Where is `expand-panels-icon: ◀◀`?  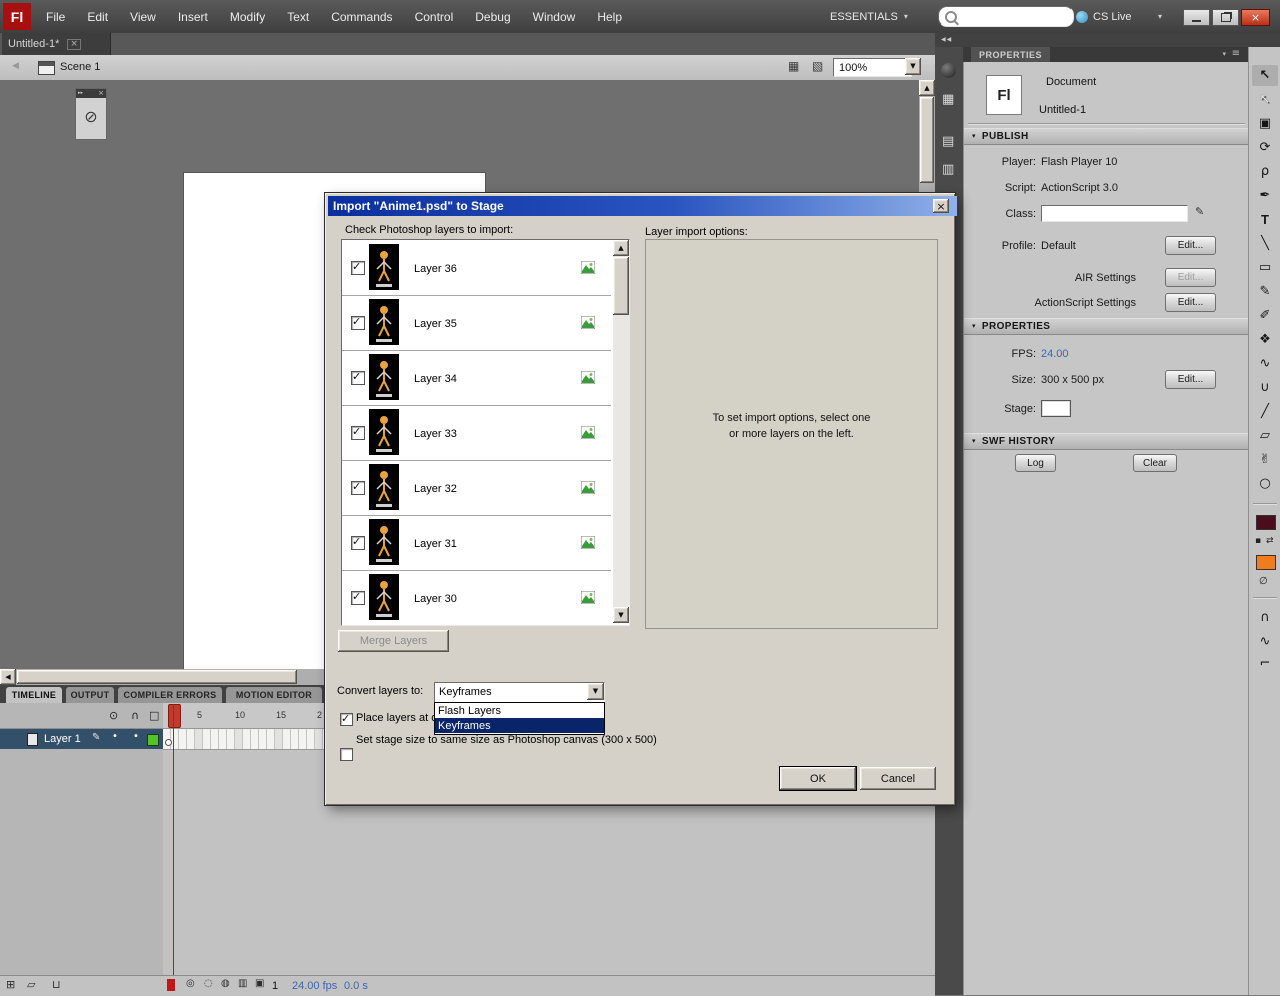
expand-panels-icon: ◀◀ is located at coordinates (946, 40).